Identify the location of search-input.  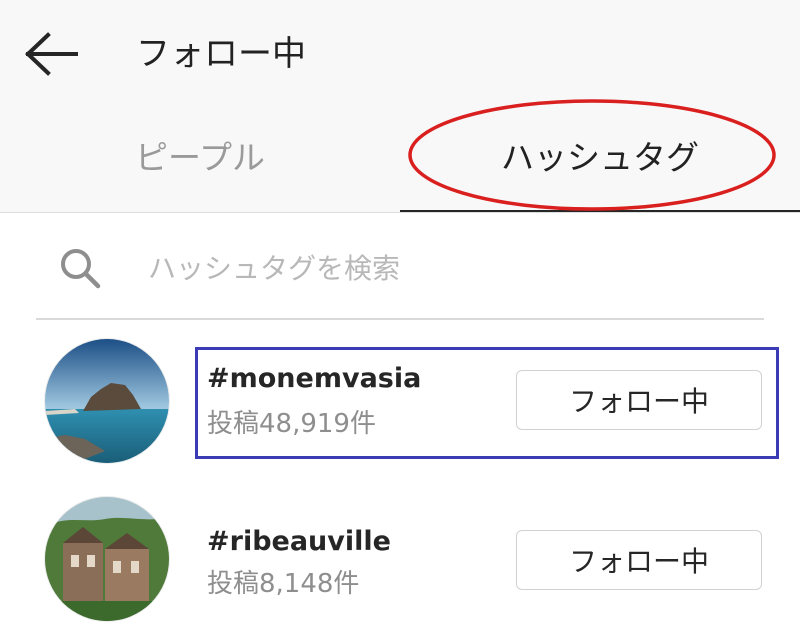
(448, 268).